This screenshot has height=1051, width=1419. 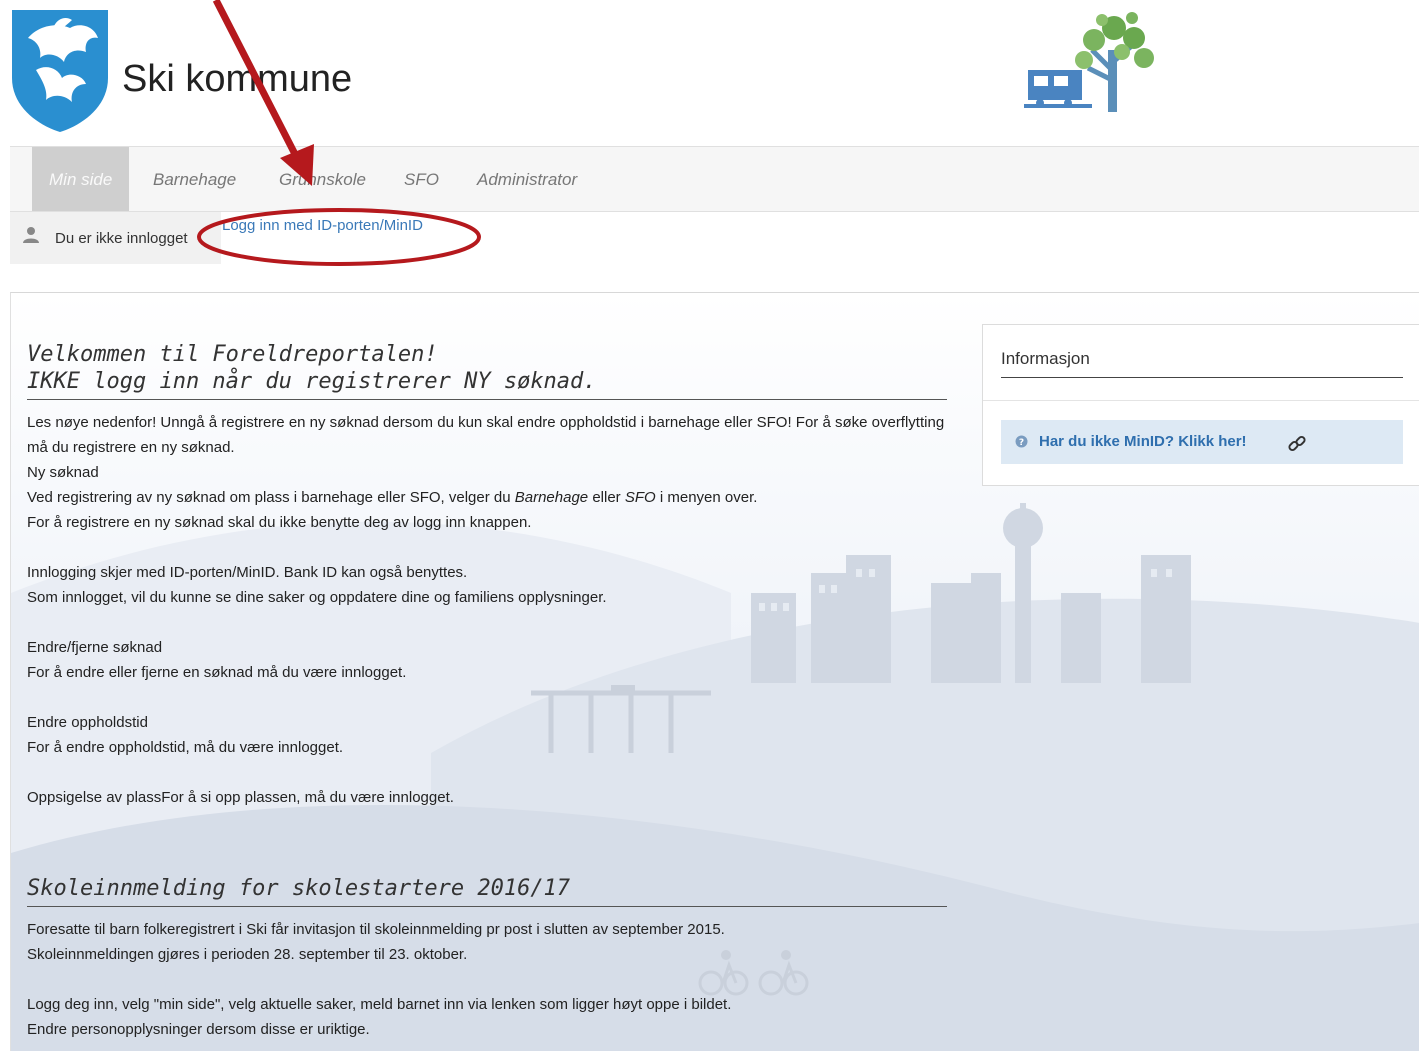 What do you see at coordinates (81, 179) in the screenshot?
I see `nav-min-side: Min side` at bounding box center [81, 179].